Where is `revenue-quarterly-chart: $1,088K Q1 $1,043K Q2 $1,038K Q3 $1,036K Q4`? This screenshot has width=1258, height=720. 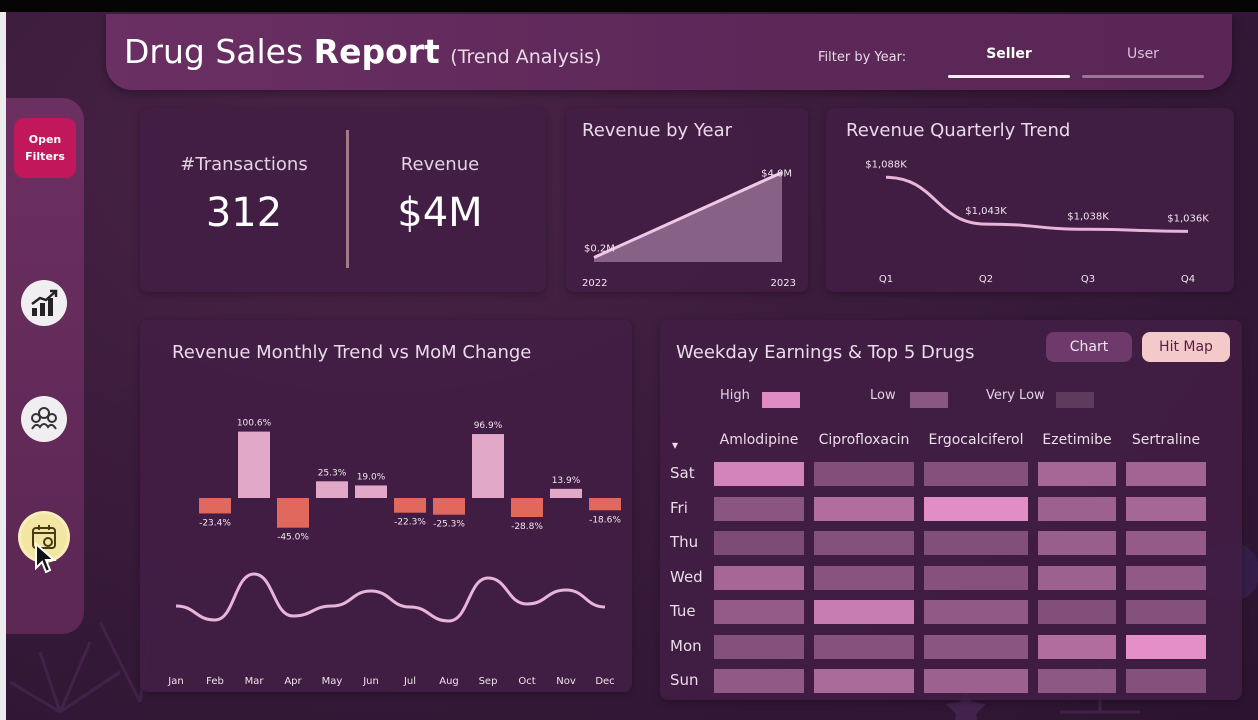
revenue-quarterly-chart: $1,088K Q1 $1,043K Q2 $1,038K Q3 $1,036K Q4 is located at coordinates (1037, 222).